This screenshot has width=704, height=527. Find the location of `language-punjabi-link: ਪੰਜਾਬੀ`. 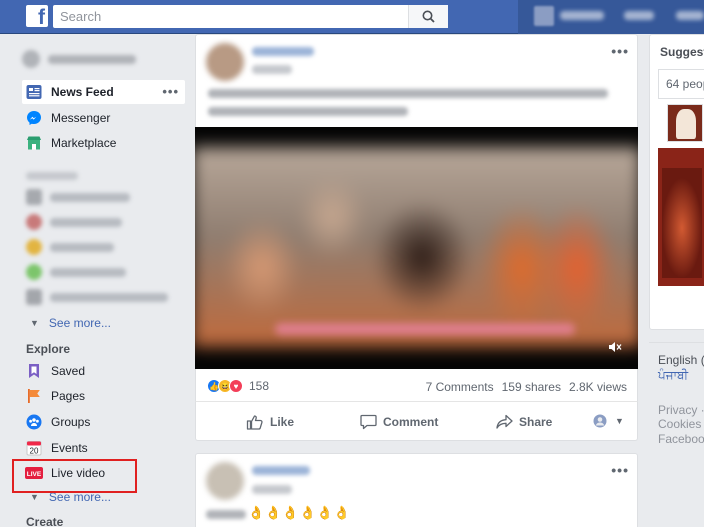

language-punjabi-link: ਪੰਜਾਬੀ is located at coordinates (673, 375).